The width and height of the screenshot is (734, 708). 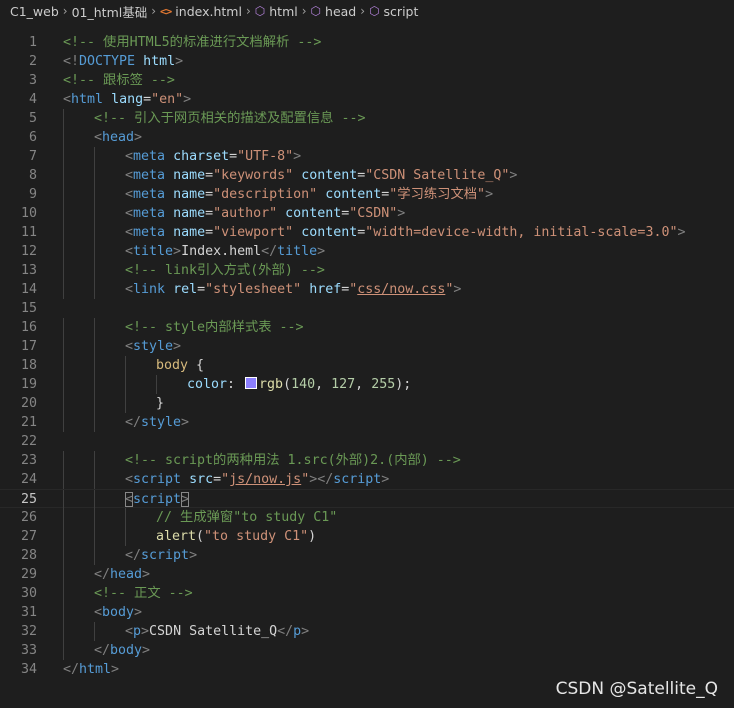 What do you see at coordinates (521, 232) in the screenshot?
I see `code-token: "width=device-width, initial-scale=3.0"` at bounding box center [521, 232].